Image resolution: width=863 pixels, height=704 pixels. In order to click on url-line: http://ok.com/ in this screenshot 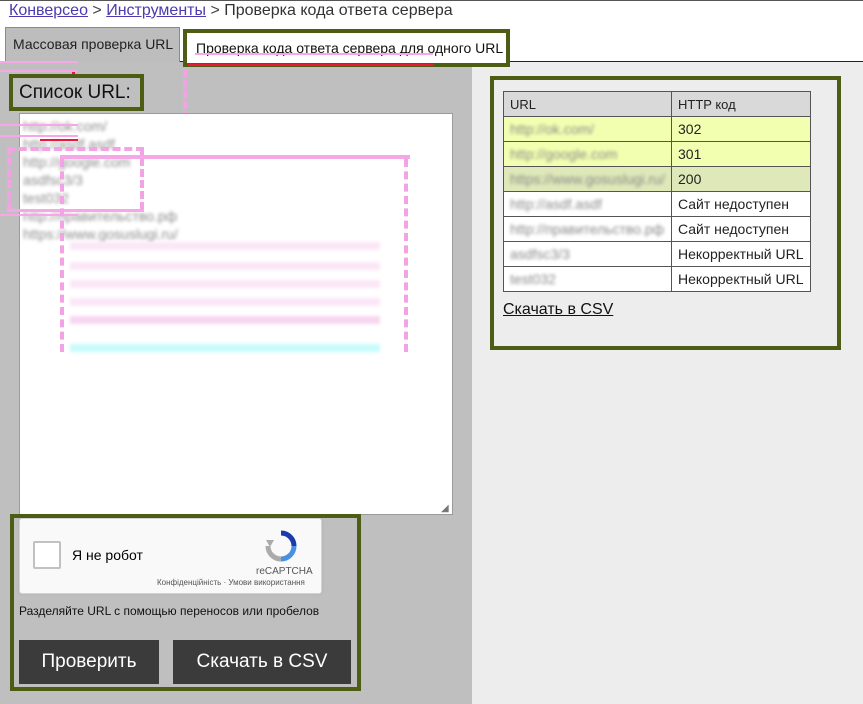, I will do `click(65, 126)`.